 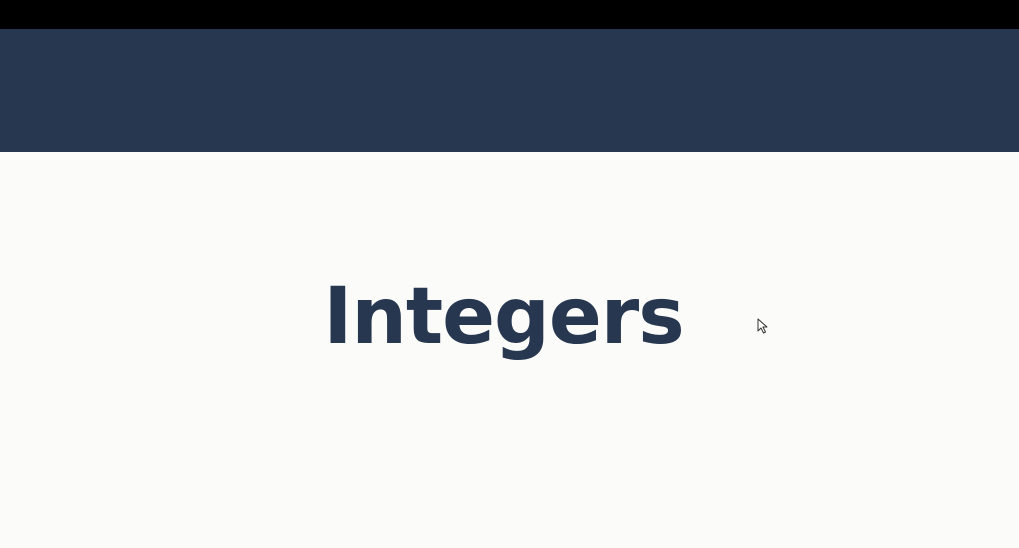 What do you see at coordinates (762, 326) in the screenshot?
I see `mouse-pointer-icon` at bounding box center [762, 326].